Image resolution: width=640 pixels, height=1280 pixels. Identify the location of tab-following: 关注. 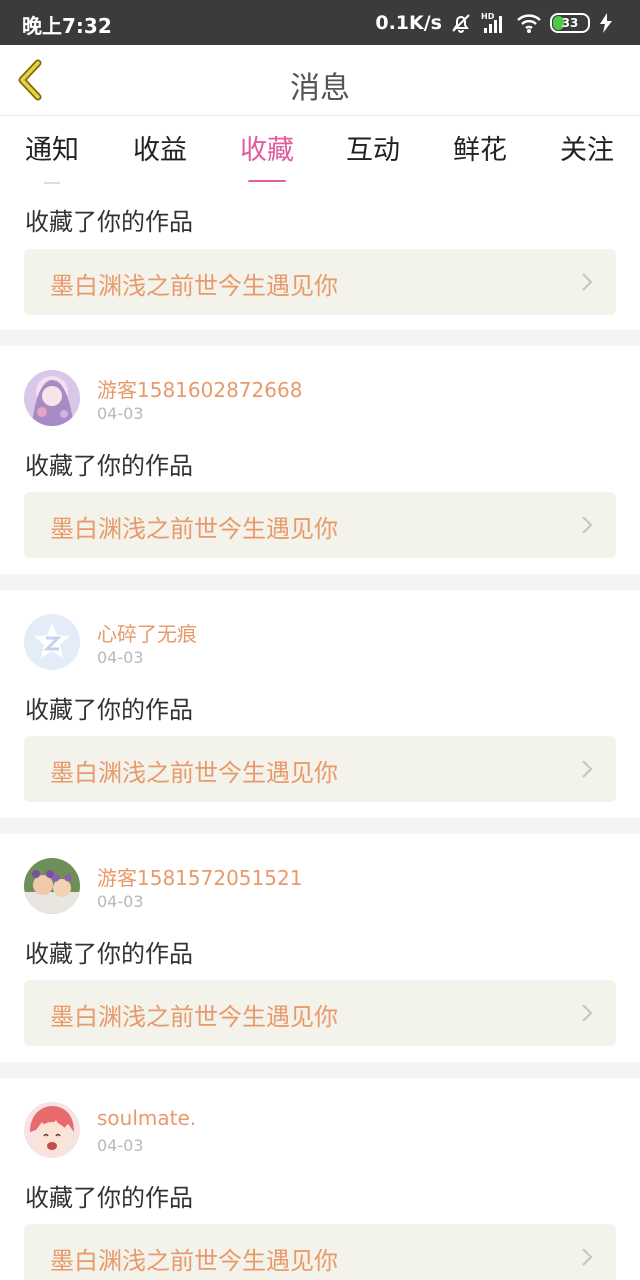
(587, 147).